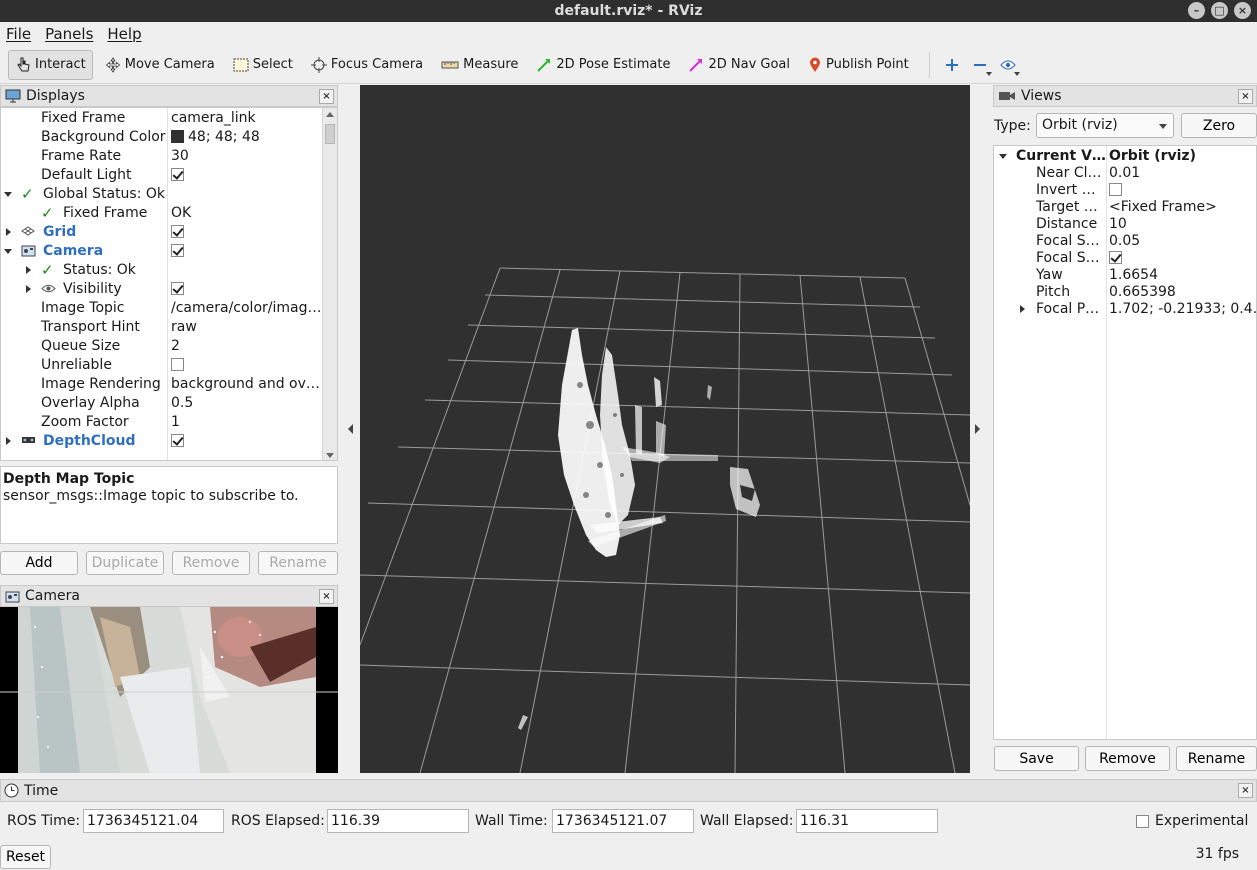 This screenshot has height=870, width=1257. I want to click on remove-view-button: Remove, so click(1127, 758).